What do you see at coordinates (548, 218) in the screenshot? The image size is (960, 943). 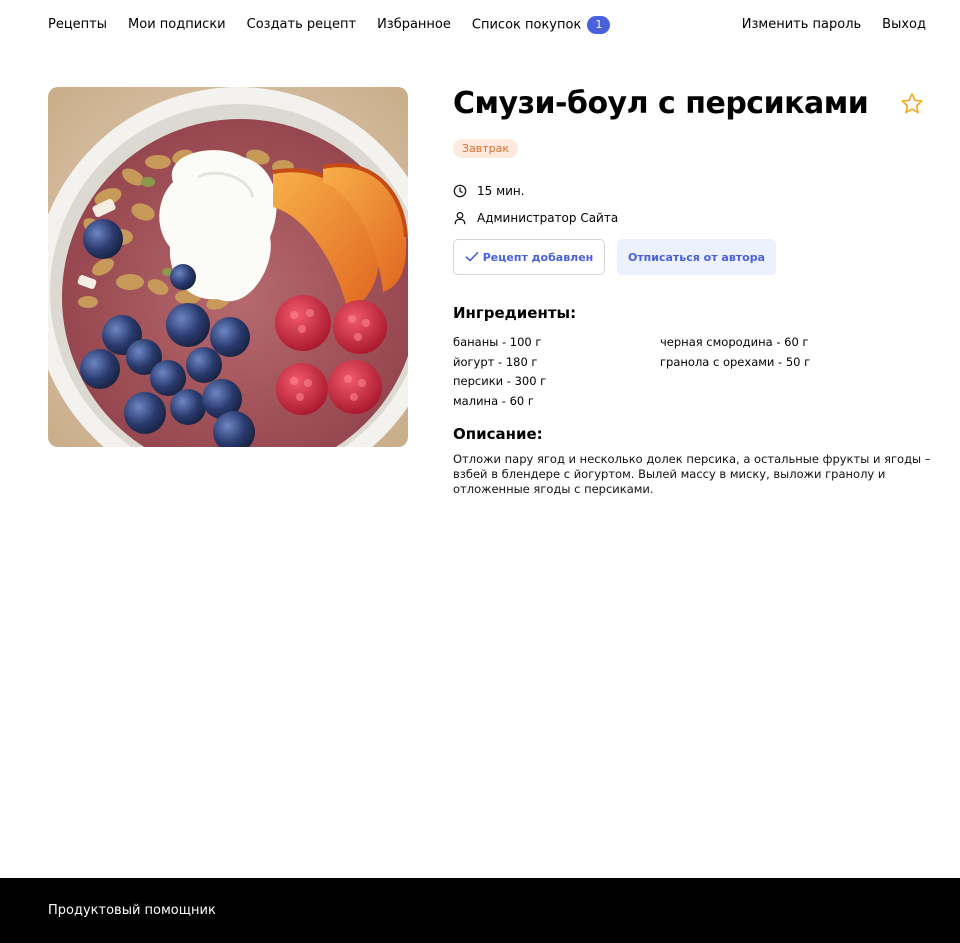 I see `recipe-author-name: Администратор Сайта` at bounding box center [548, 218].